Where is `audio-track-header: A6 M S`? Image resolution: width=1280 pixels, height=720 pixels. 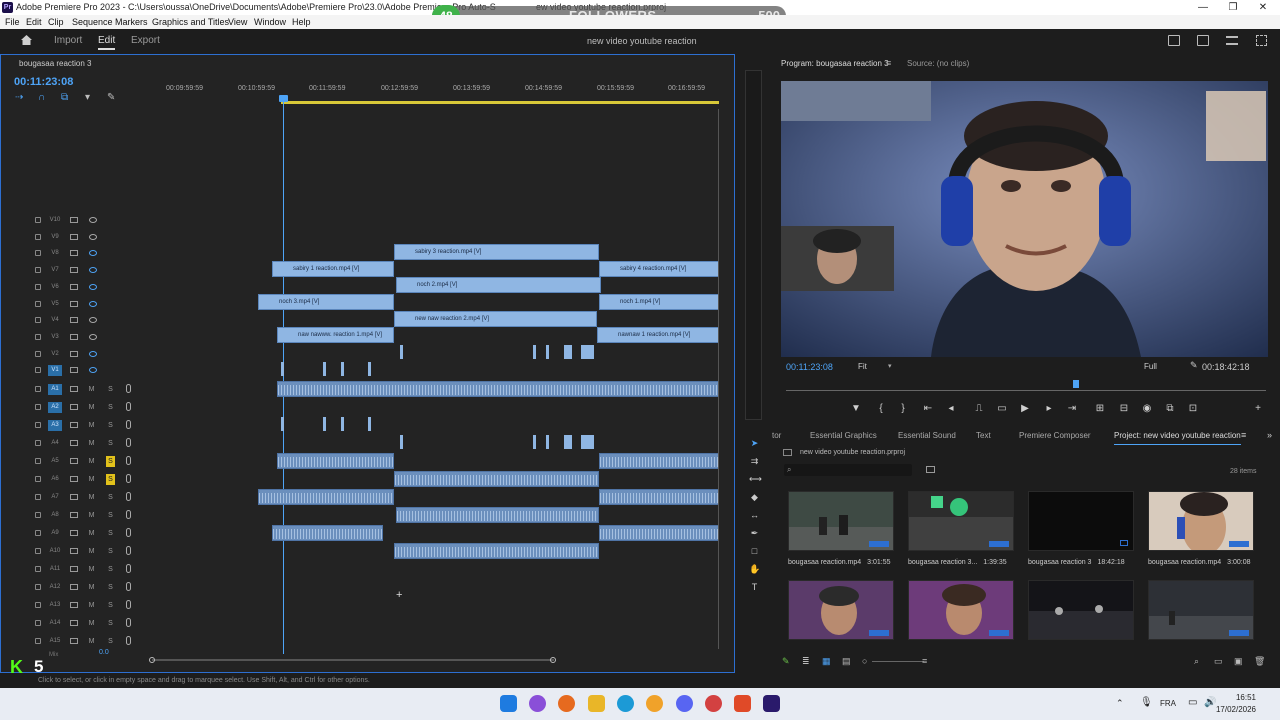 audio-track-header: A6 M S is located at coordinates (95, 479).